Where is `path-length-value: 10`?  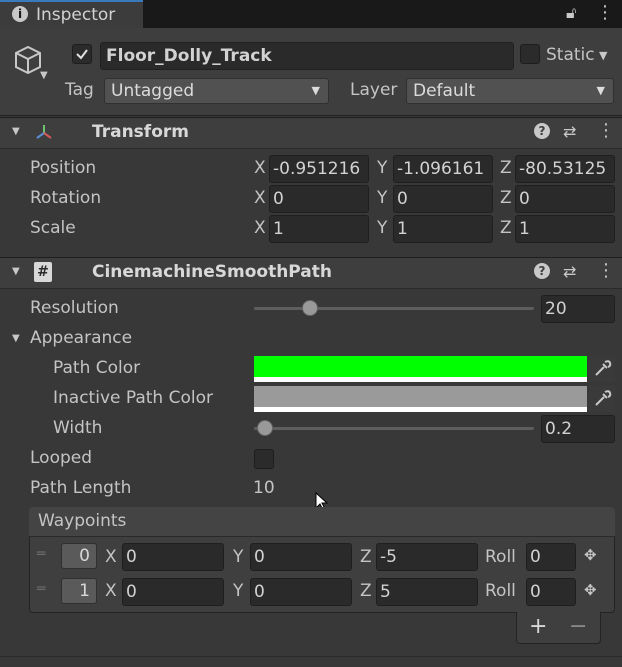 path-length-value: 10 is located at coordinates (264, 488).